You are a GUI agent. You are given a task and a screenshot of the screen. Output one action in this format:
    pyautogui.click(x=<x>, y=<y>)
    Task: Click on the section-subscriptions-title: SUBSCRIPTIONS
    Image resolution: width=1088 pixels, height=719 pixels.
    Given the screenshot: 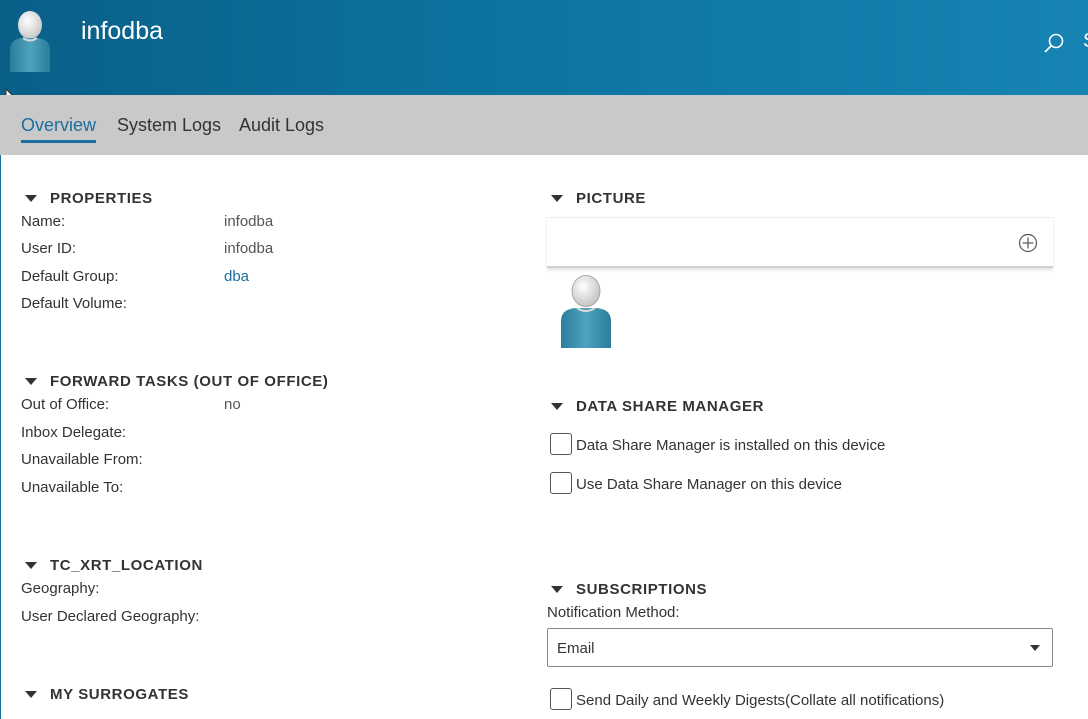 What is the action you would take?
    pyautogui.click(x=642, y=589)
    